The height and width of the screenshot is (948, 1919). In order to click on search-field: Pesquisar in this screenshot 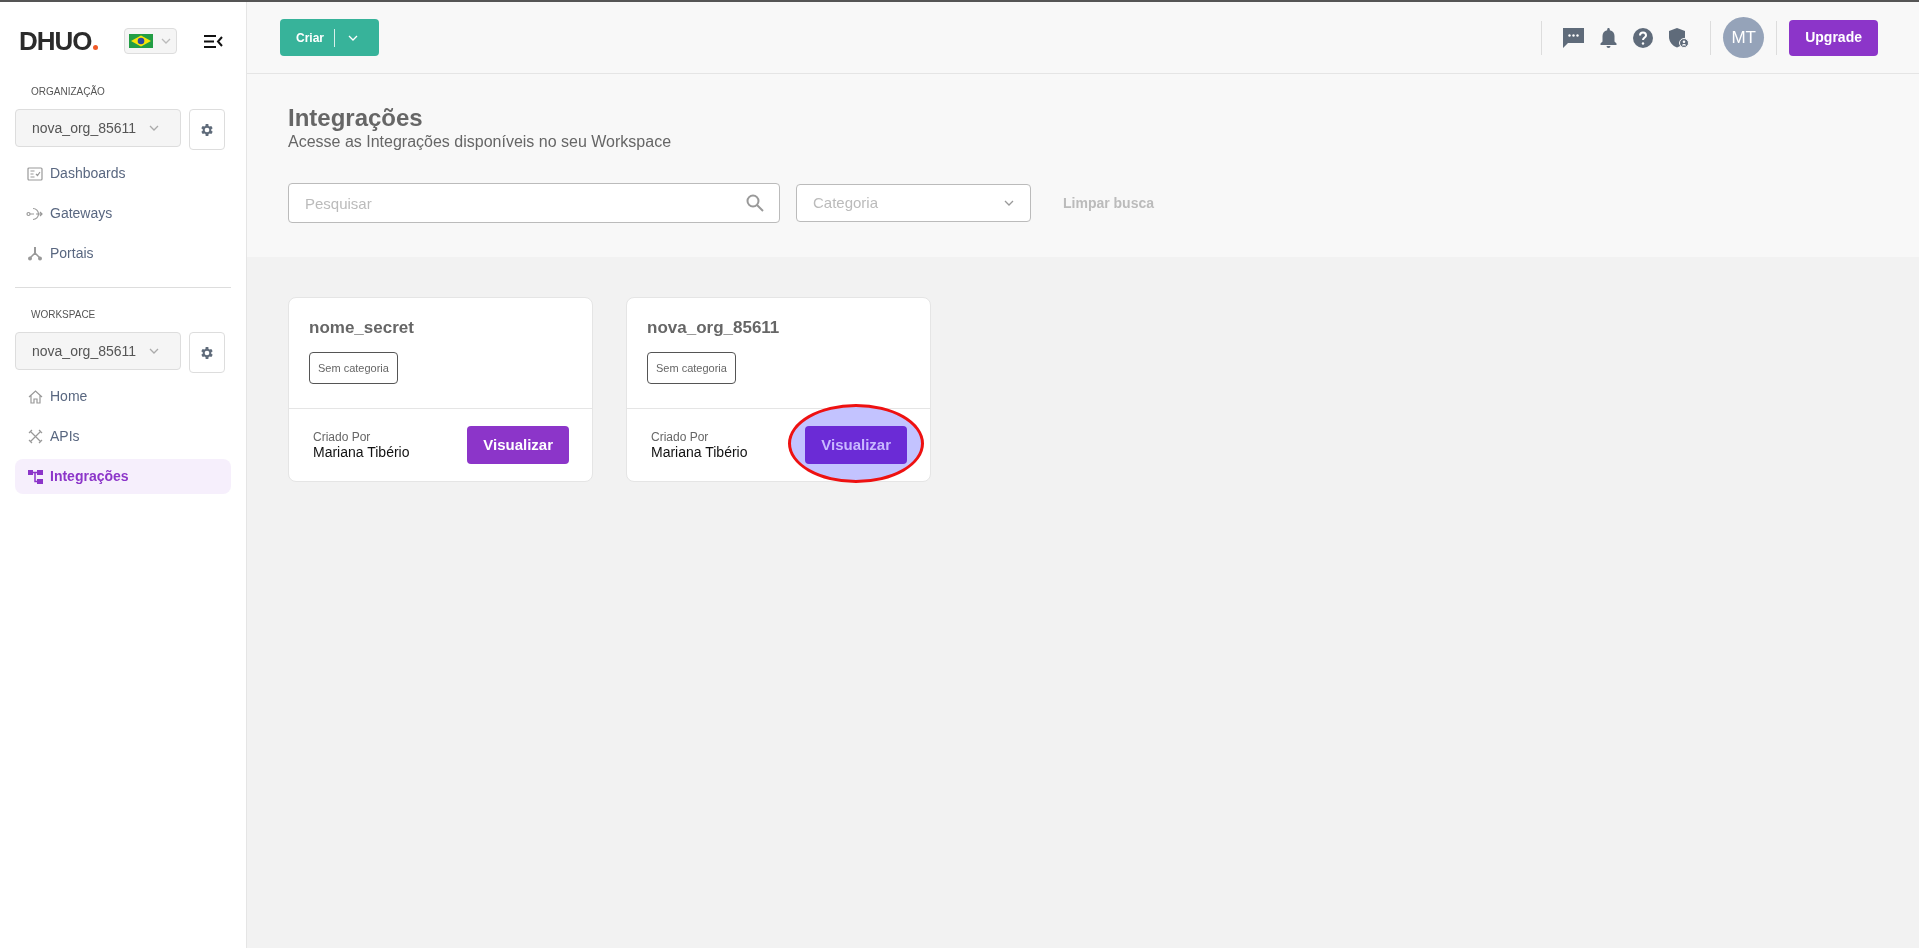, I will do `click(534, 203)`.